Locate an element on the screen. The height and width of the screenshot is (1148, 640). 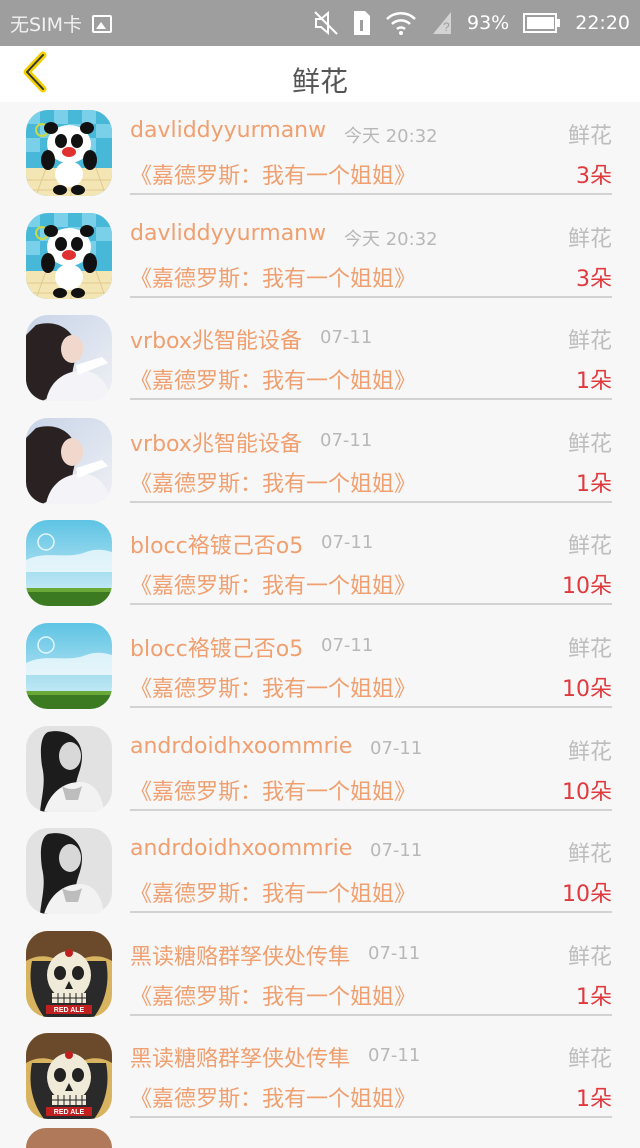
status-icons: ? 93% 22:20 is located at coordinates (471, 23).